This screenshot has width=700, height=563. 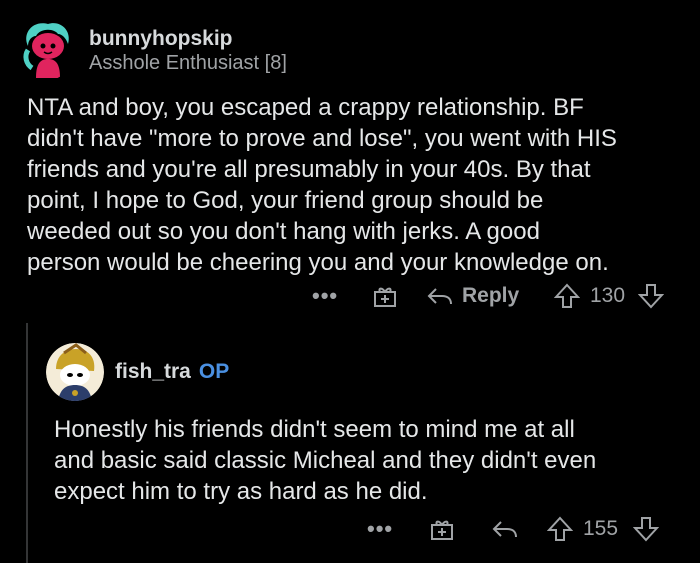 I want to click on snoo-avatar-pink, so click(x=46, y=50).